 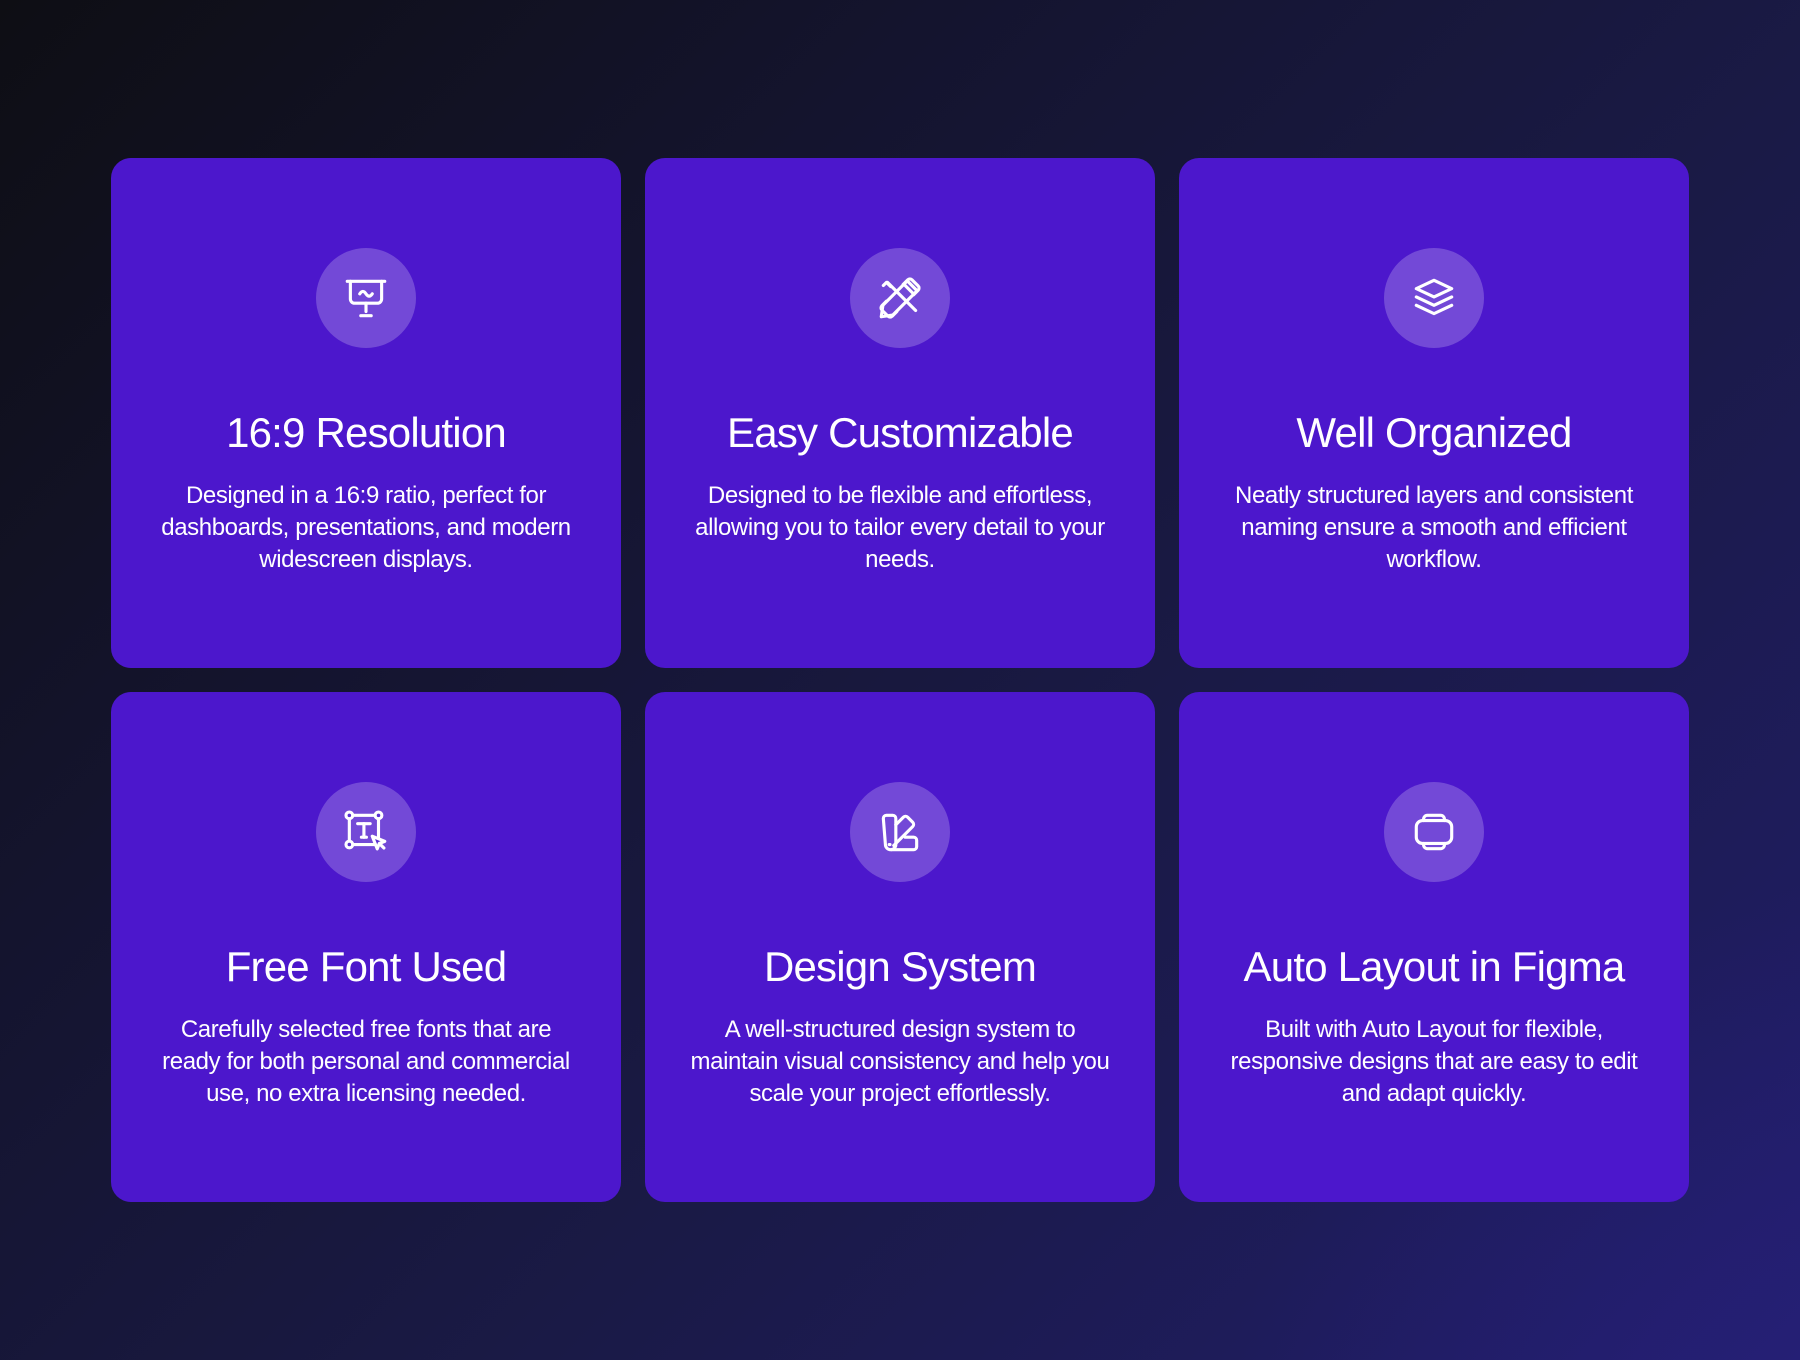 I want to click on card-title: Free Font Used, so click(x=366, y=966).